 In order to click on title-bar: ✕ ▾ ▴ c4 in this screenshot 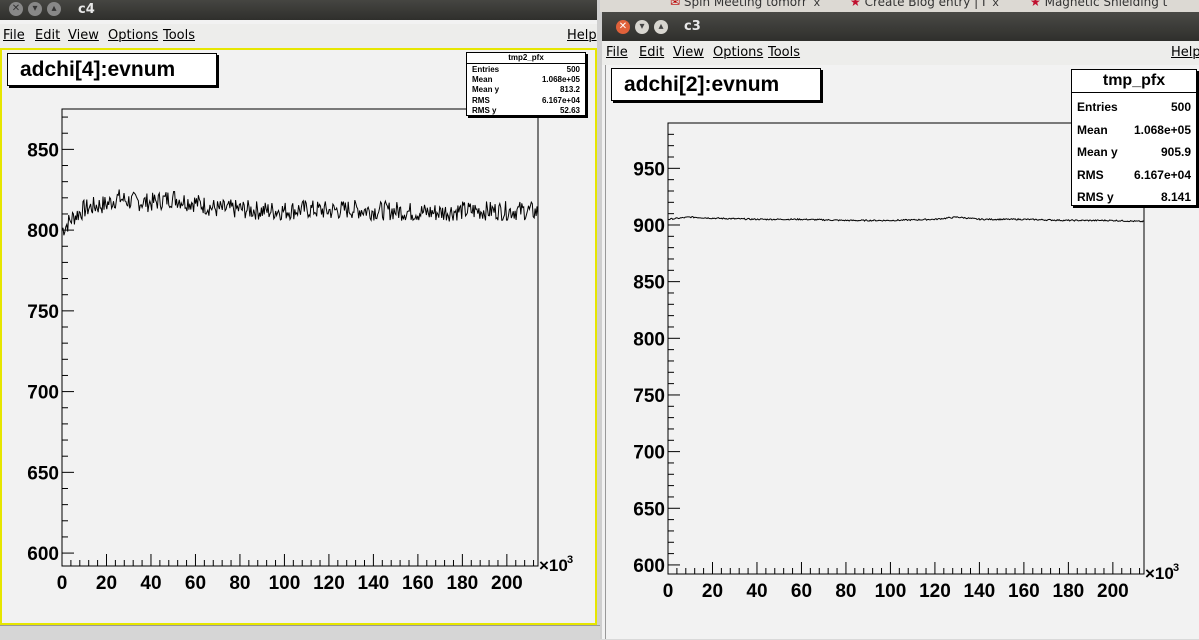, I will do `click(298, 10)`.